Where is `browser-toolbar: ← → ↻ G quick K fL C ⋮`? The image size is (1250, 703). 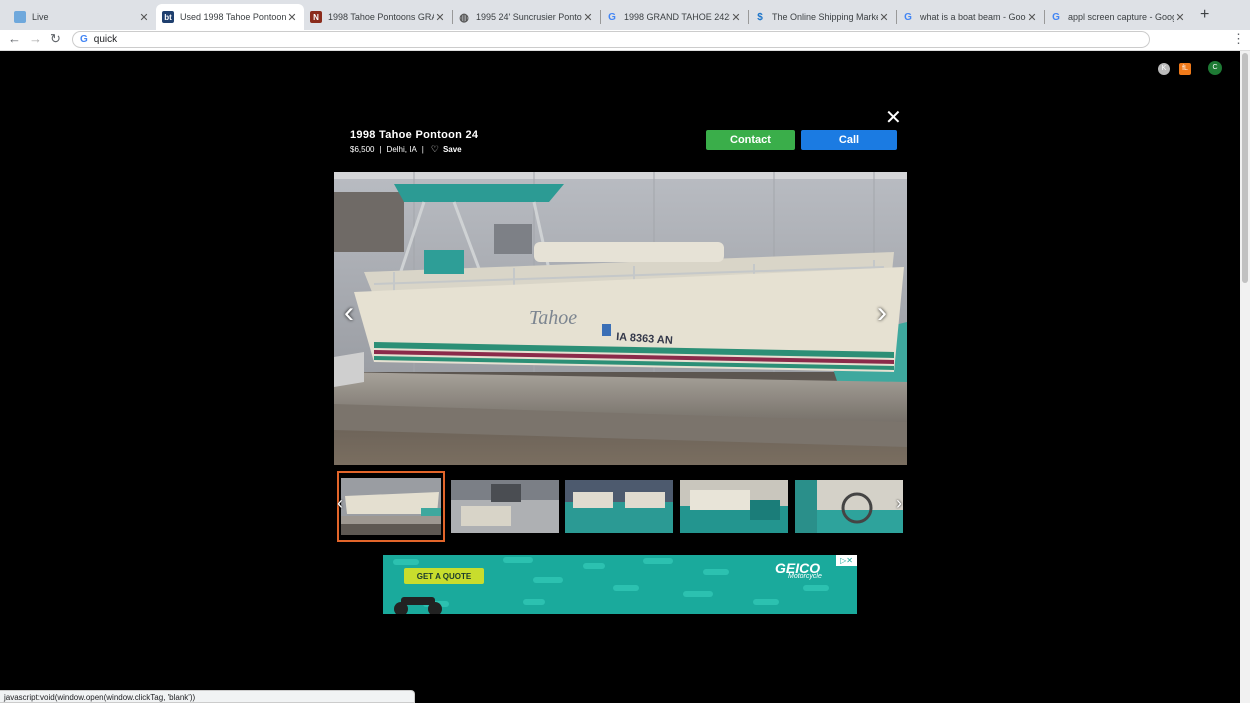
browser-toolbar: ← → ↻ G quick K fL C ⋮ is located at coordinates (625, 52).